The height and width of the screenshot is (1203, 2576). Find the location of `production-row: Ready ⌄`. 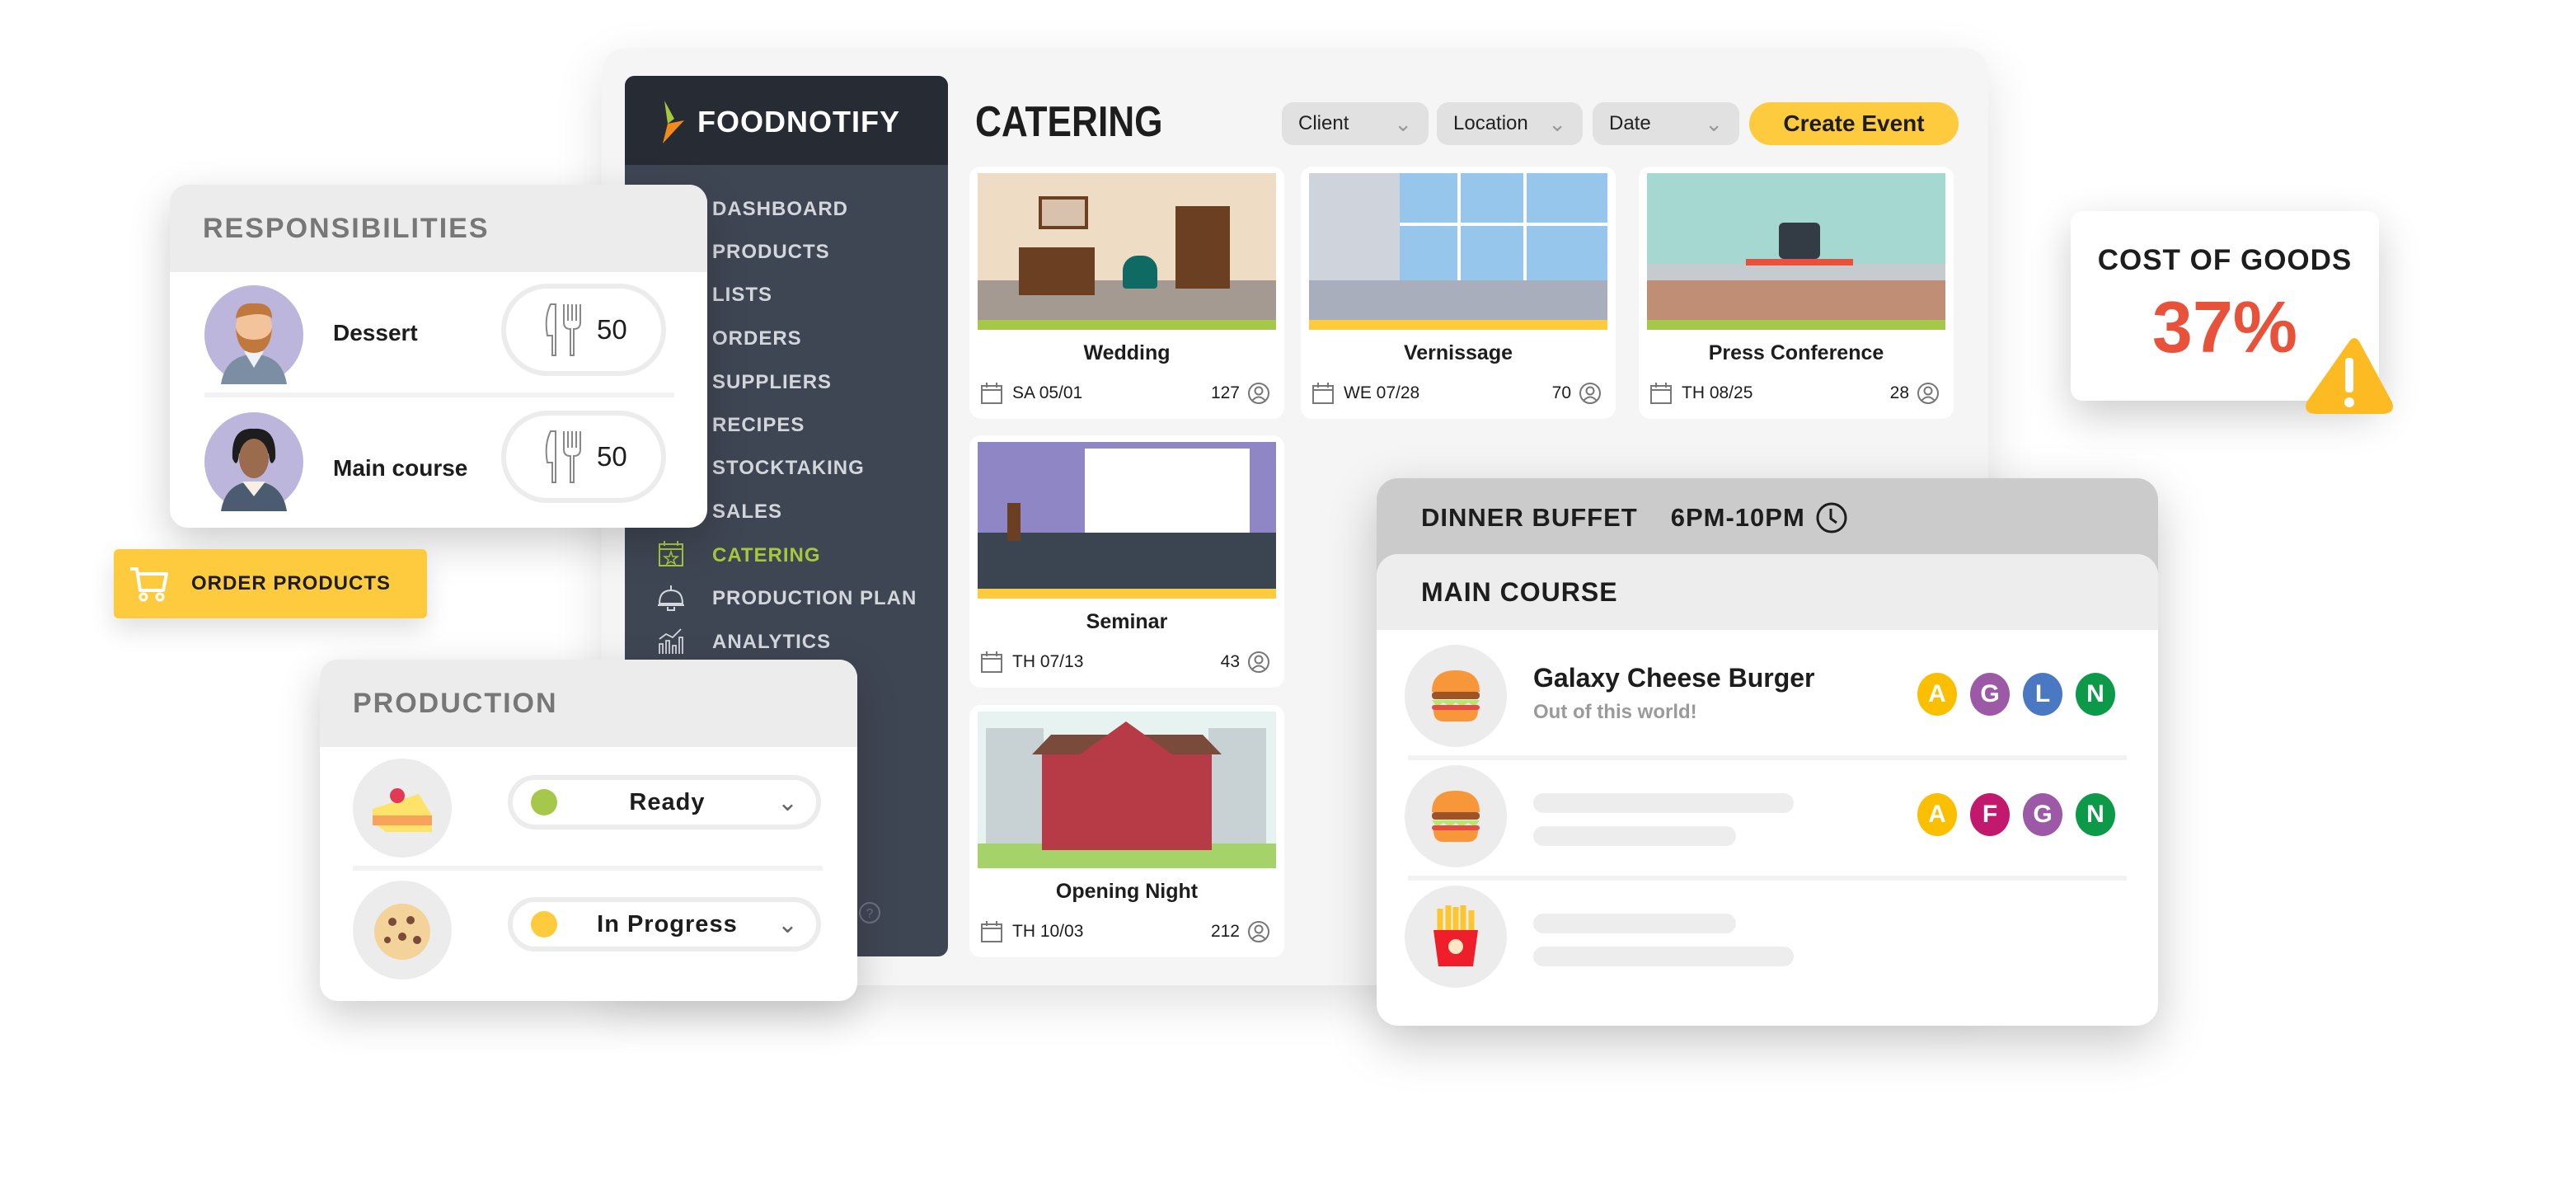

production-row: Ready ⌄ is located at coordinates (588, 810).